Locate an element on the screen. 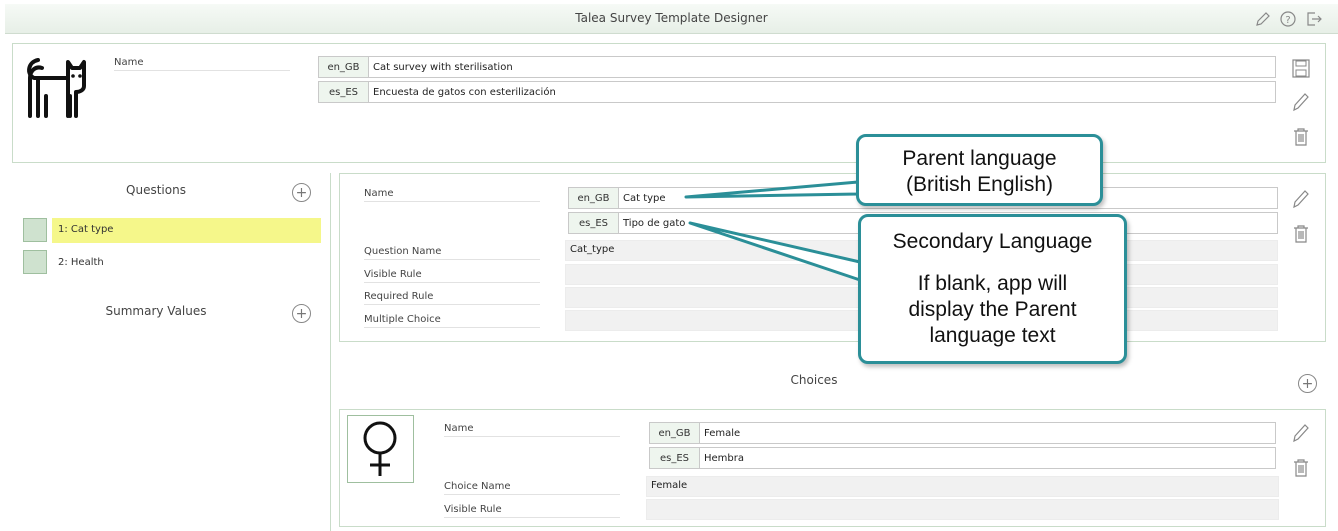 This screenshot has width=1338, height=531. exit-icon is located at coordinates (1314, 19).